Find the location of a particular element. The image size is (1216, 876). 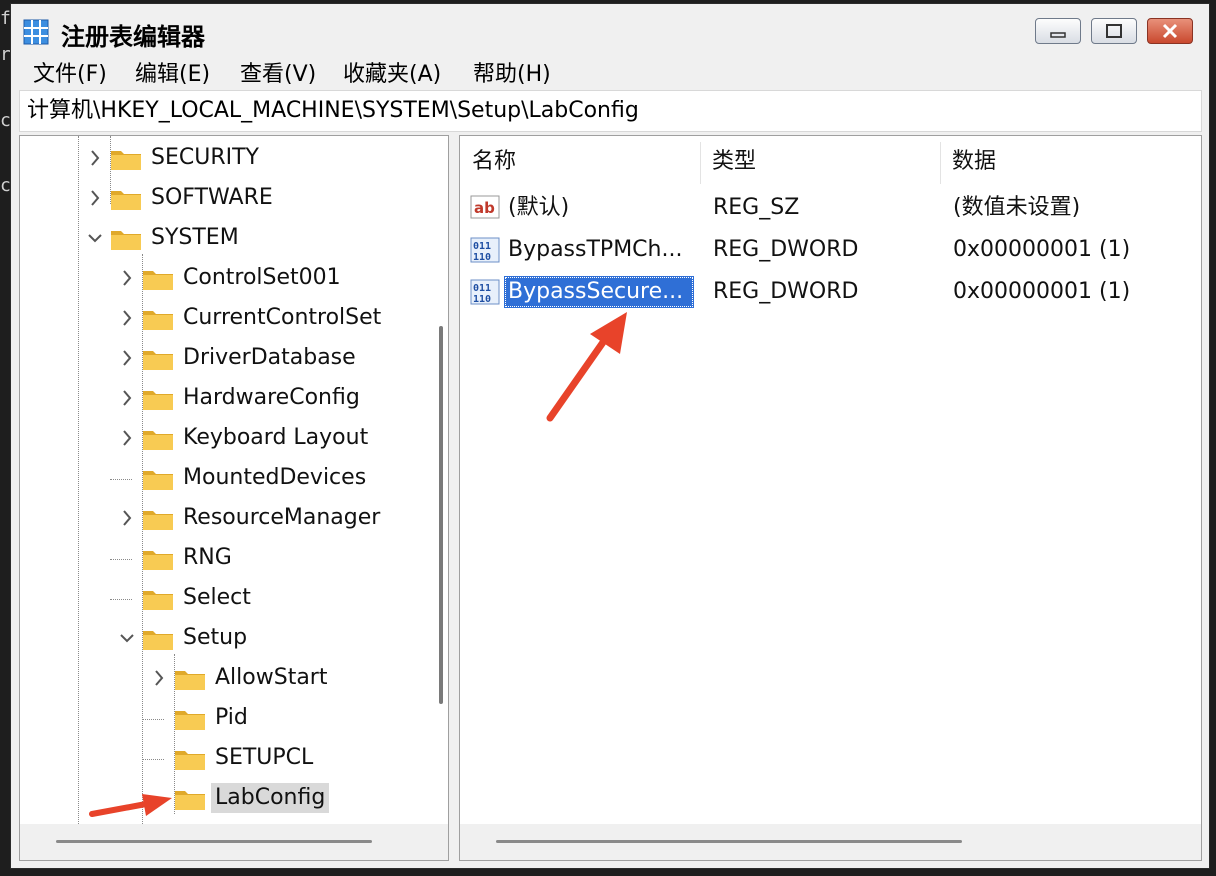

tree-item: RNG is located at coordinates (230, 559).